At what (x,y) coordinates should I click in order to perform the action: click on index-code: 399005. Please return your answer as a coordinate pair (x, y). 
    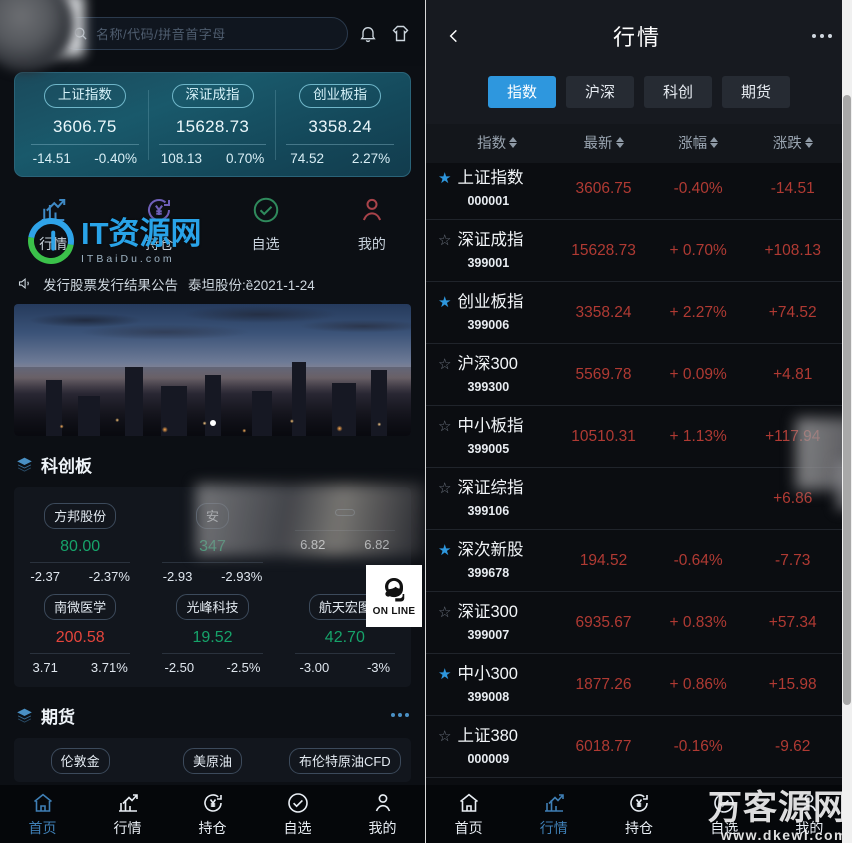
    Looking at the image, I should click on (488, 448).